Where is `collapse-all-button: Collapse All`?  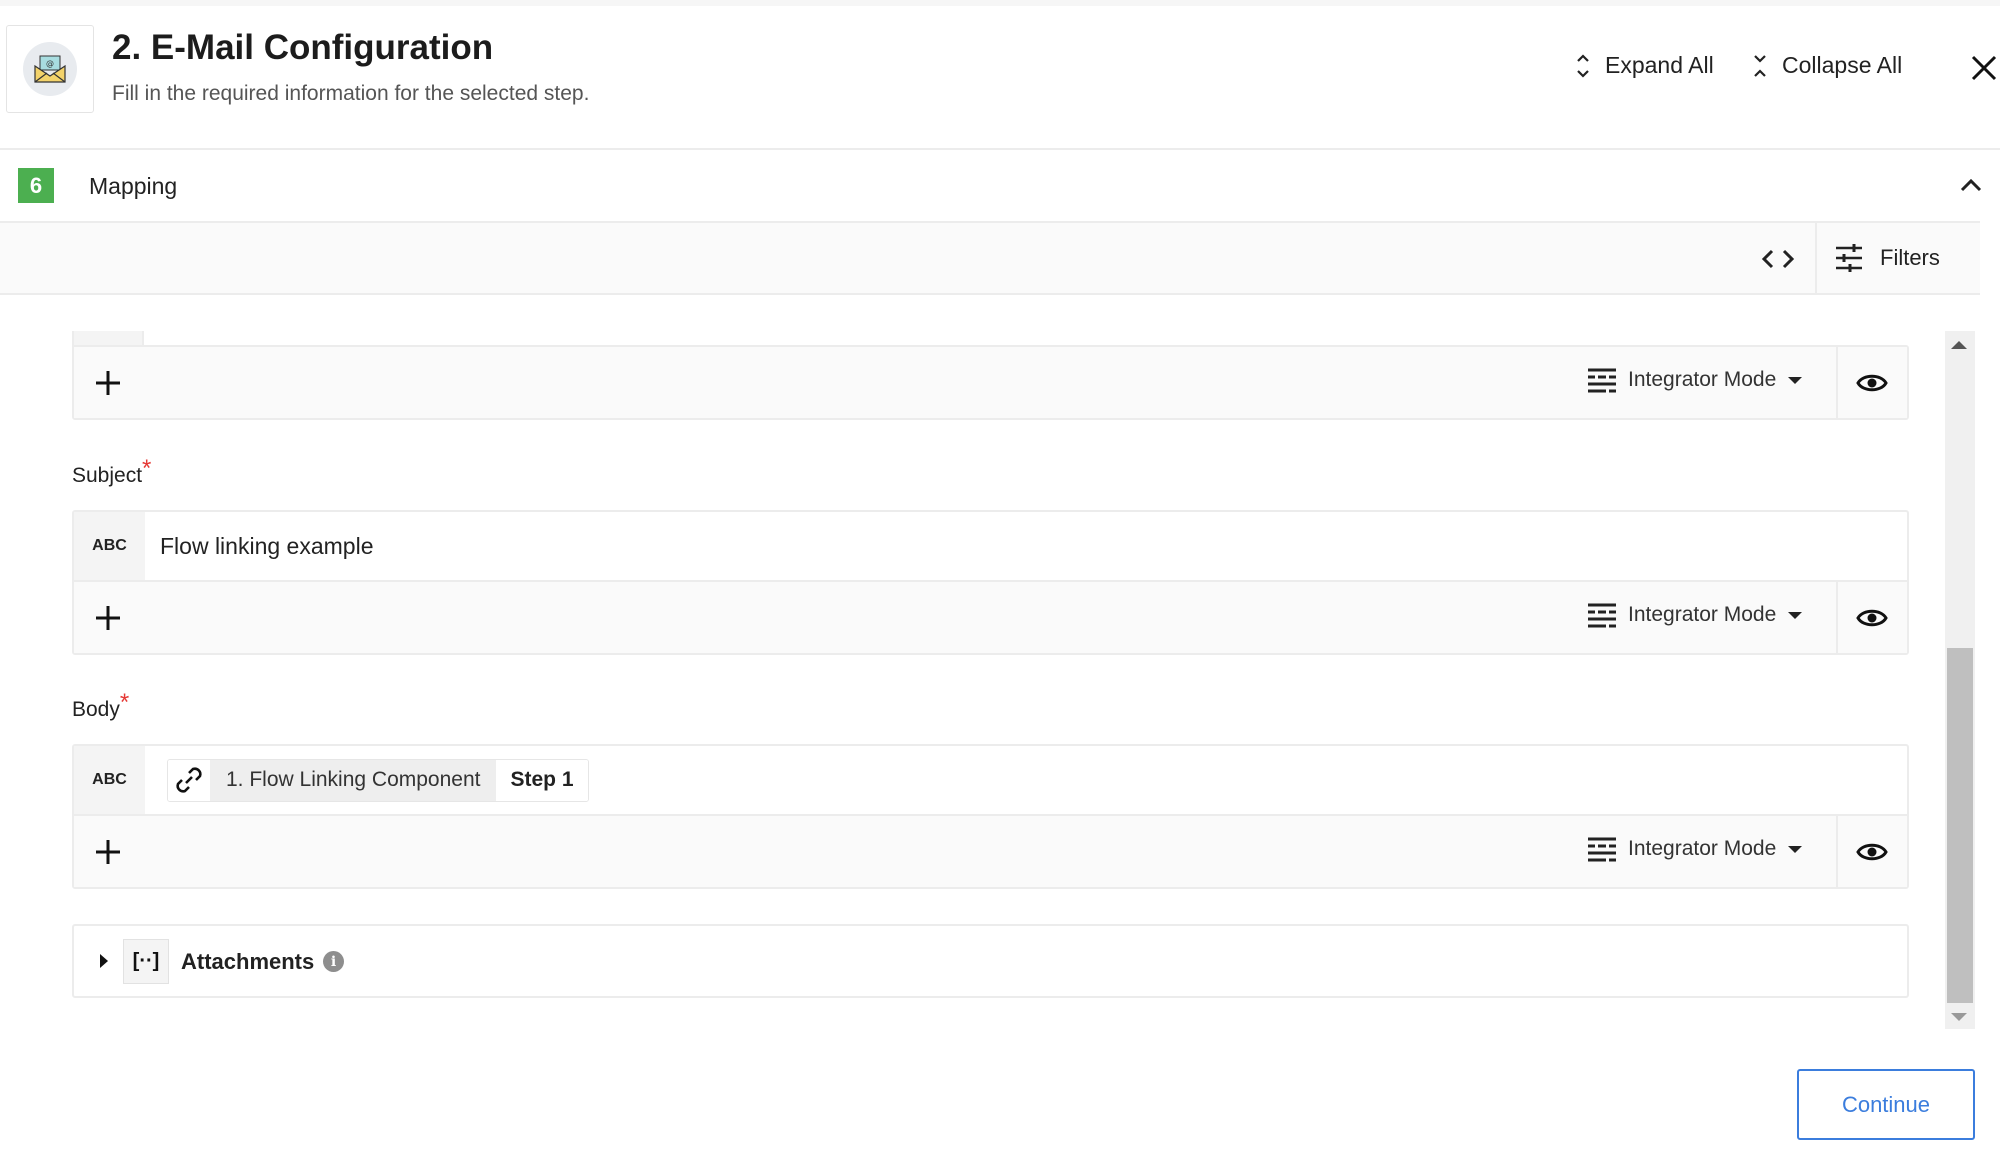
collapse-all-button: Collapse All is located at coordinates (1827, 65).